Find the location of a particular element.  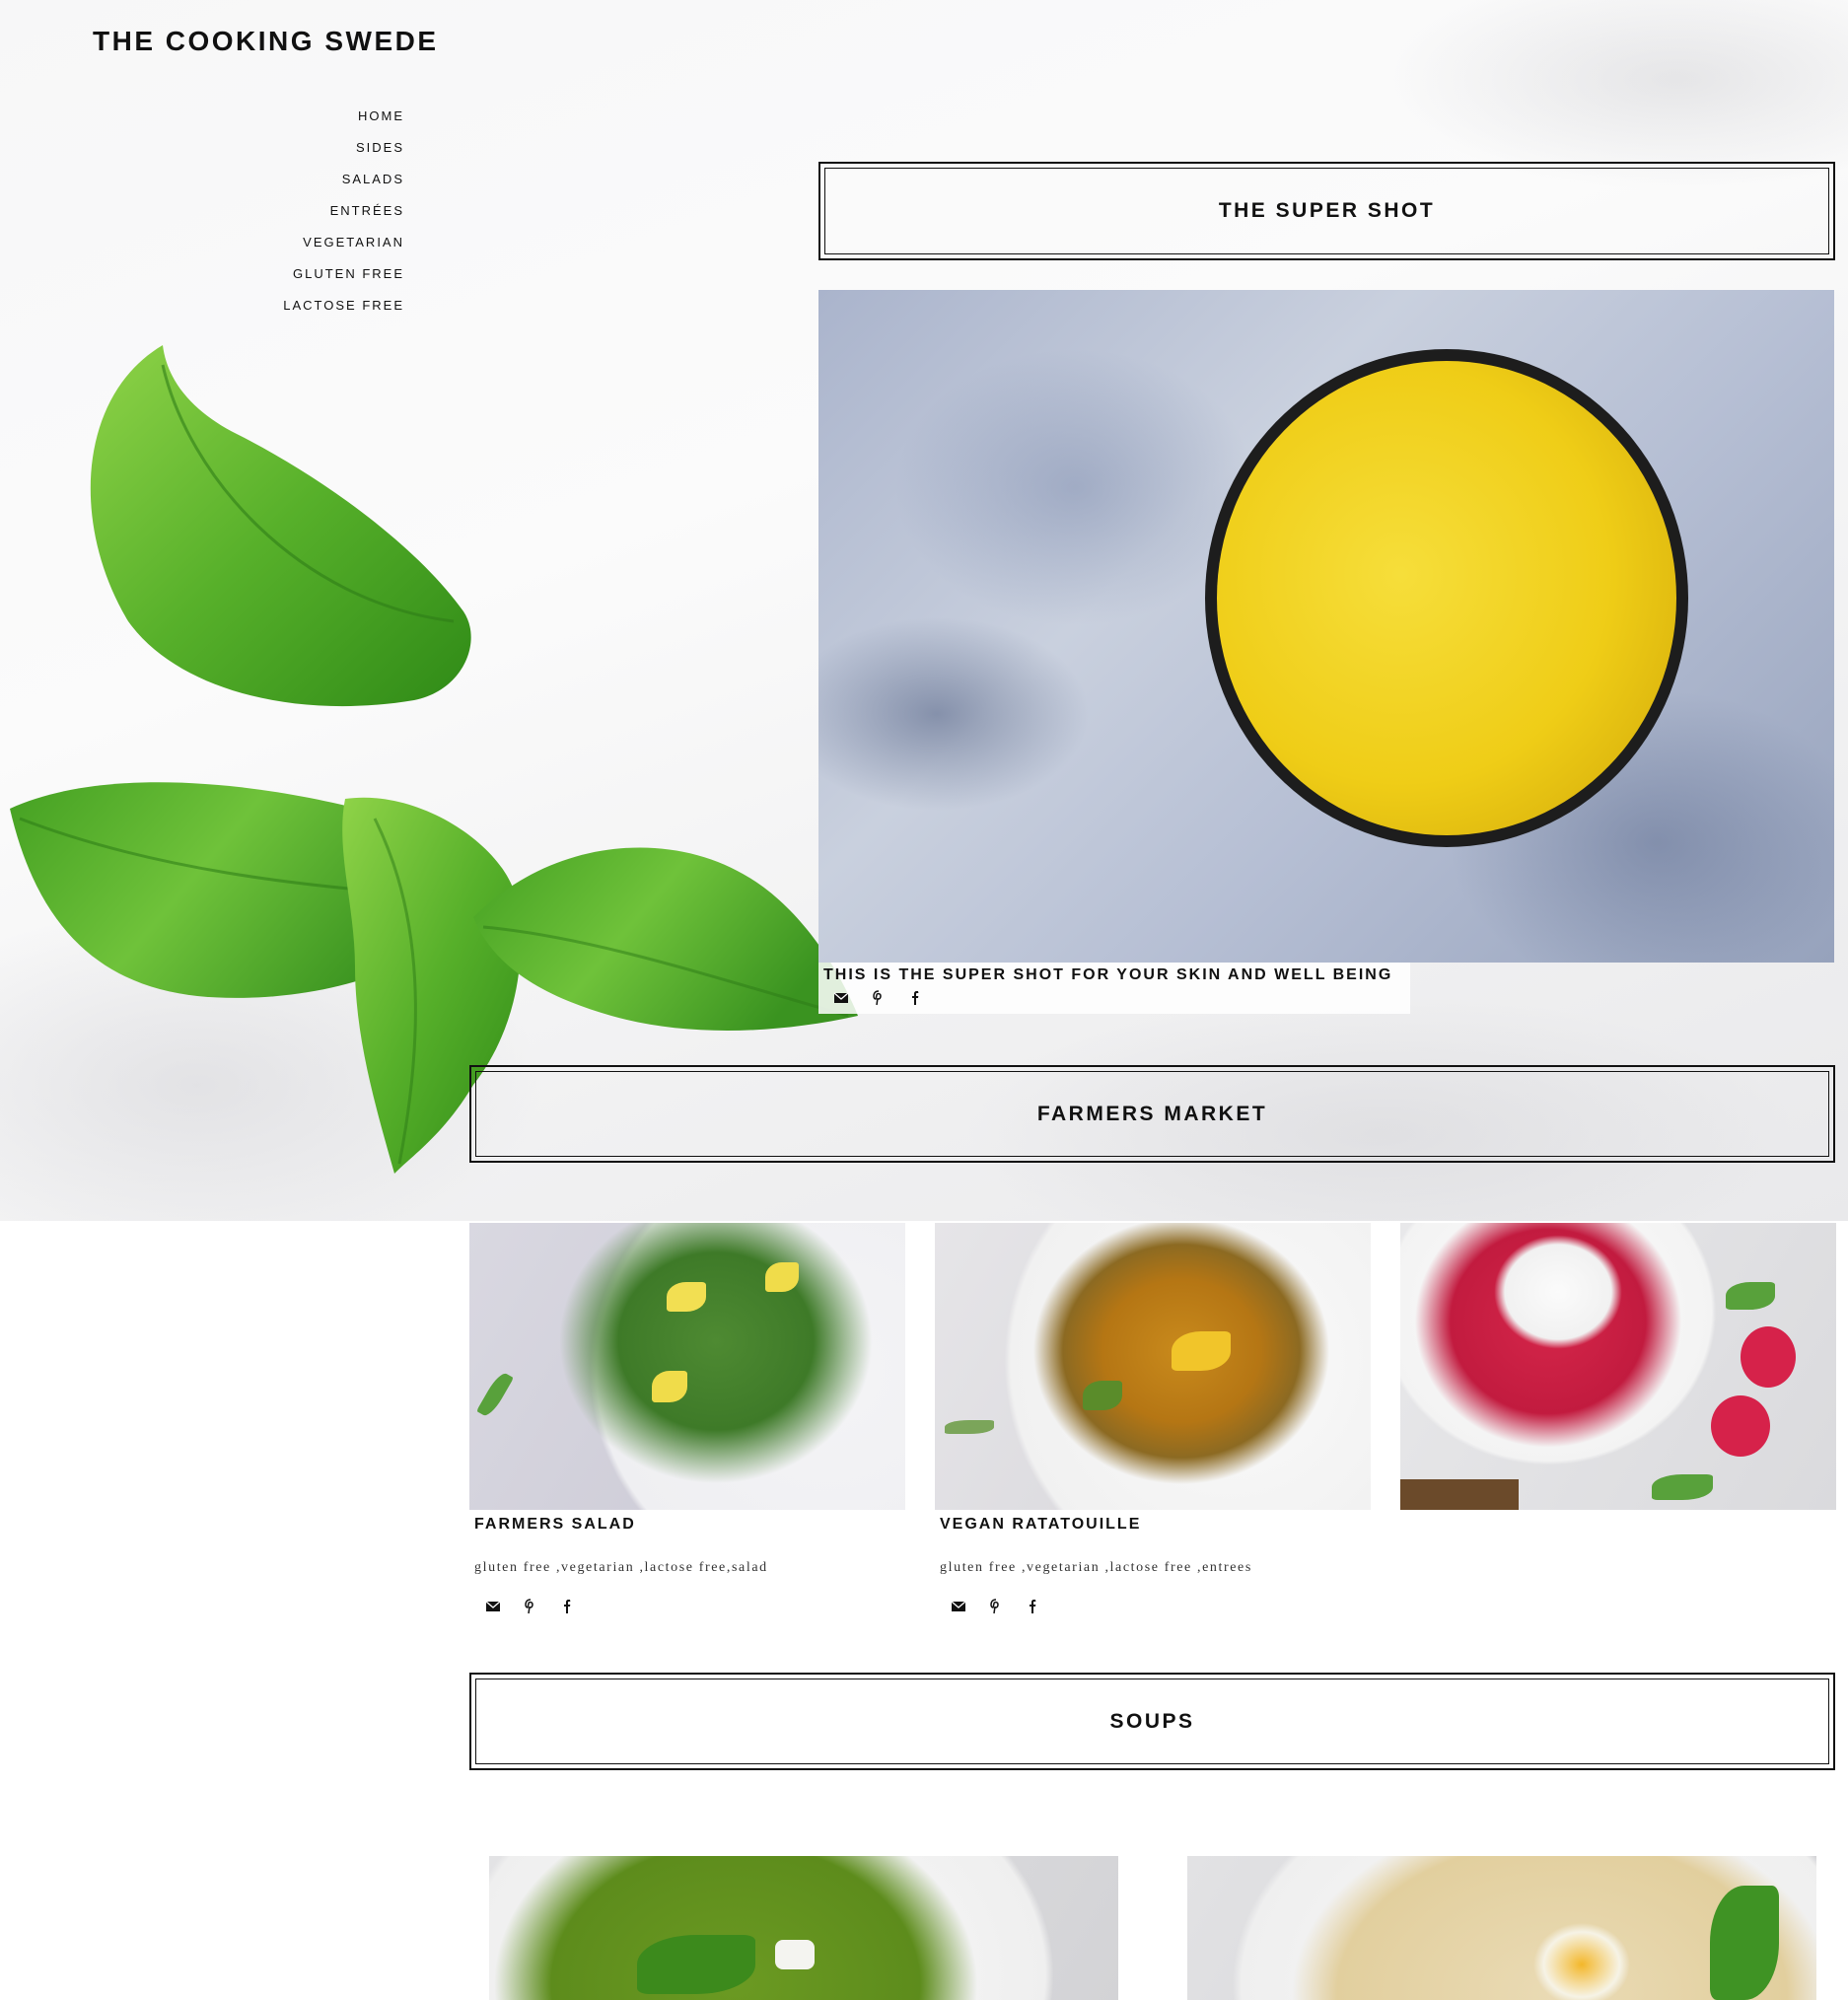

nav-item-gluten-free: GLUTEN FREE is located at coordinates (343, 274).